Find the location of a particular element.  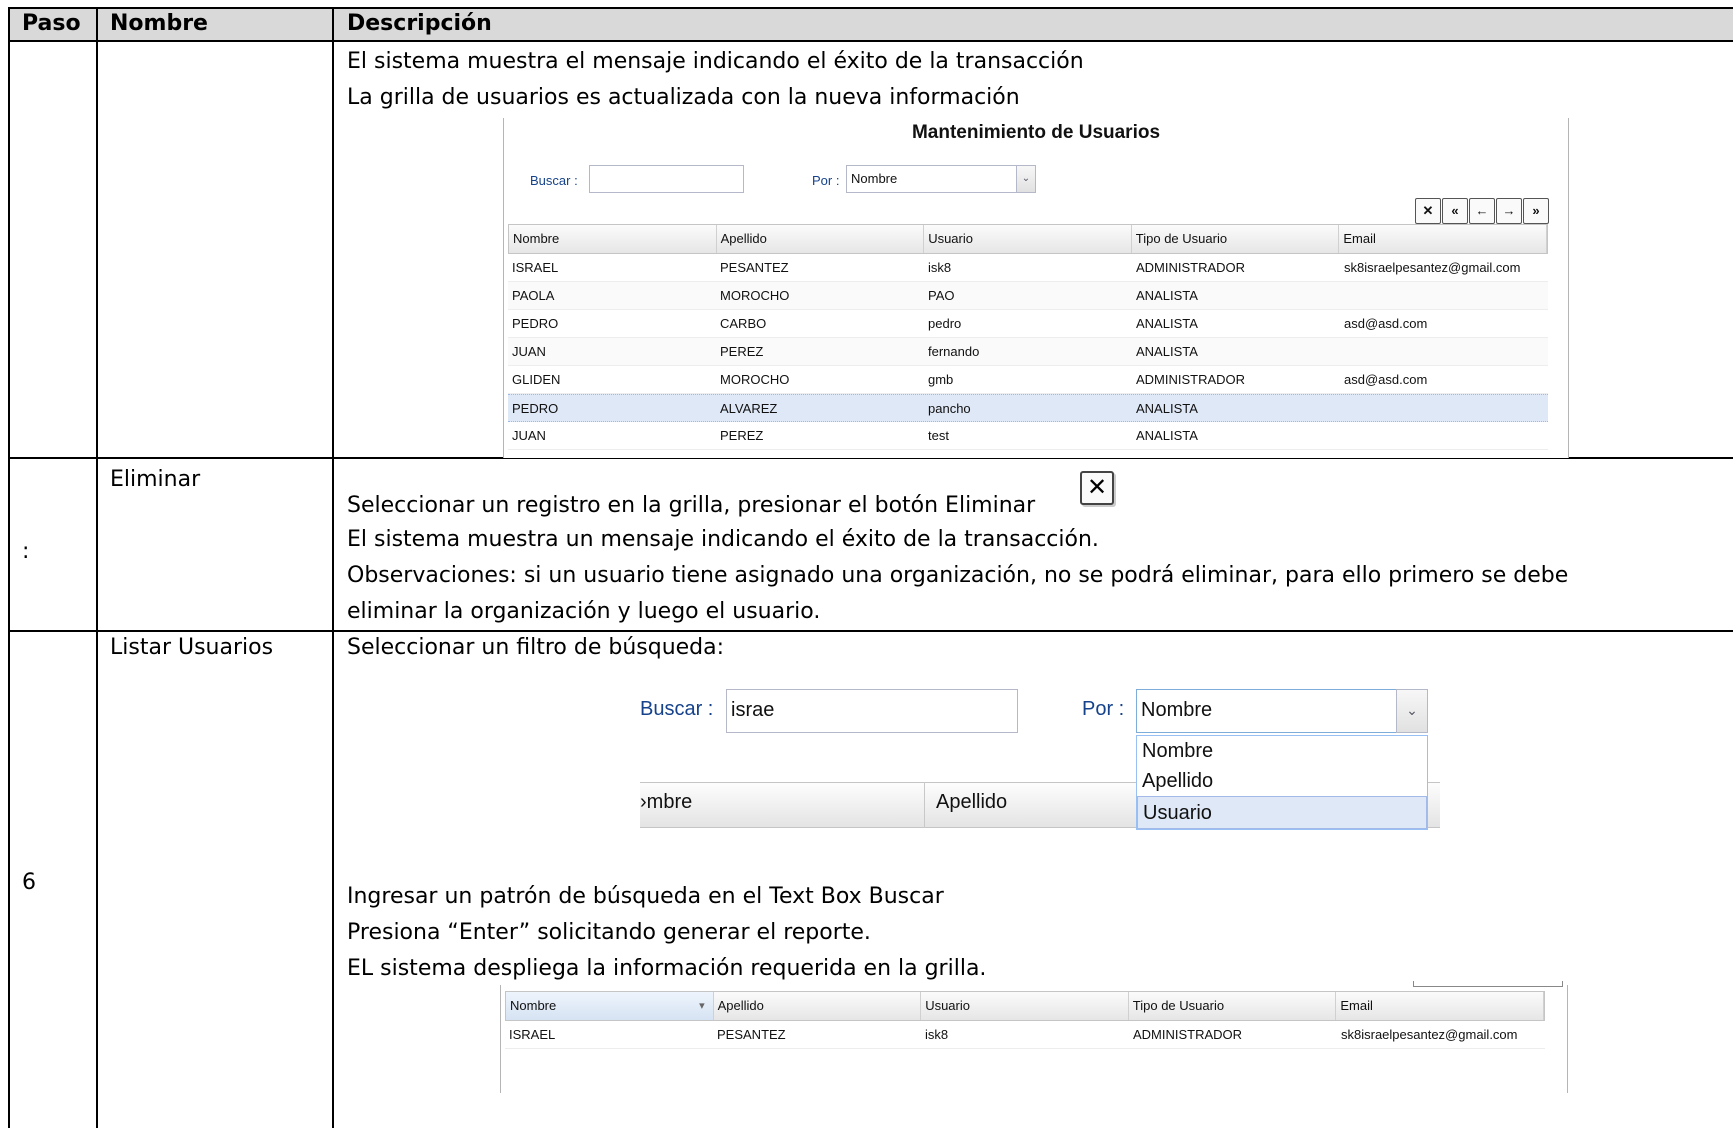

close-x-icon: ✕ is located at coordinates (1097, 488).